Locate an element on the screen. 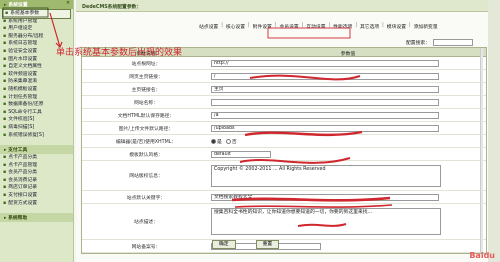 The image size is (500, 262). sidebar-item-label: 会员消费记录 is located at coordinates (23, 180).